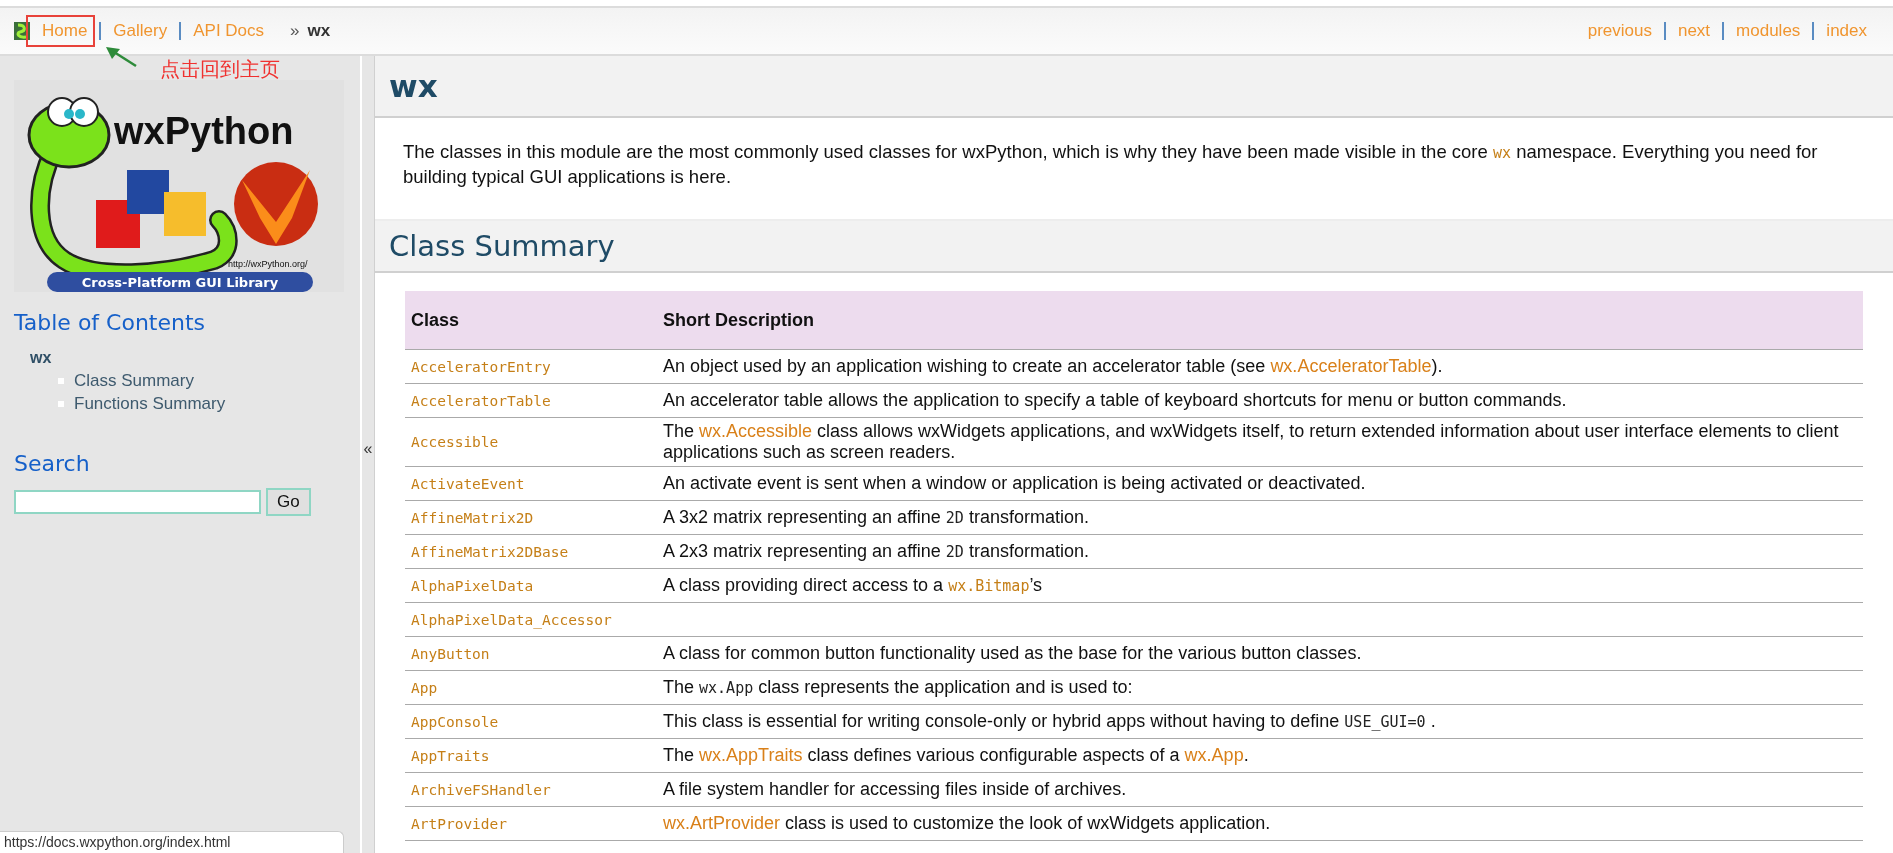 The height and width of the screenshot is (853, 1893). What do you see at coordinates (898, 686) in the screenshot?
I see `class-description: The wx.App class represents the application and is used to:` at bounding box center [898, 686].